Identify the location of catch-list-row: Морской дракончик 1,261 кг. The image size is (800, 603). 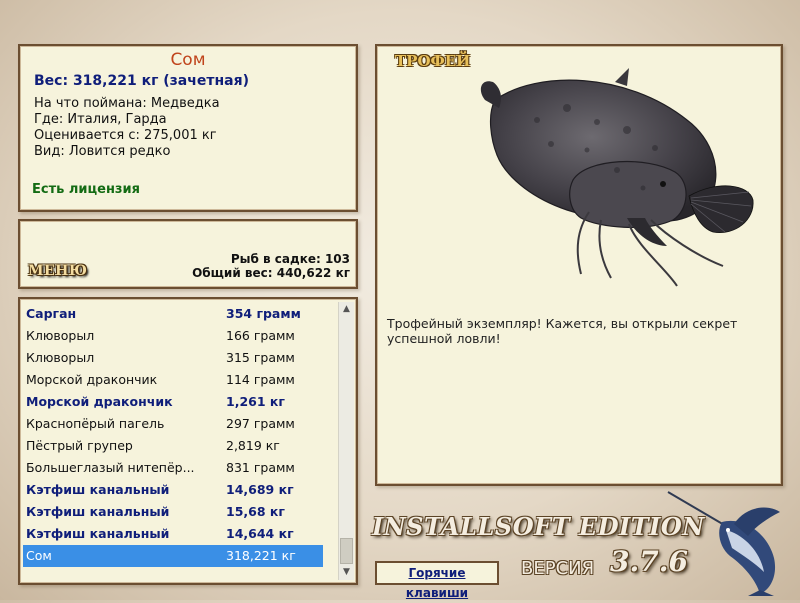
(173, 402).